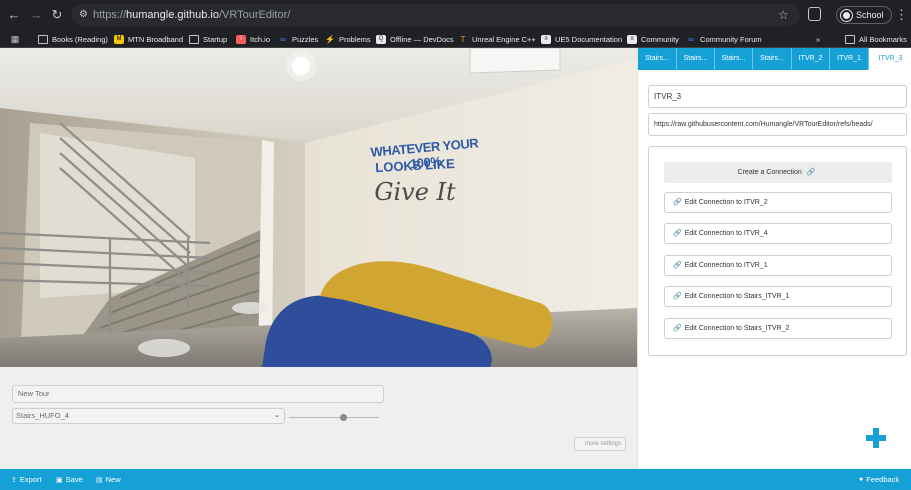 This screenshot has width=911, height=490. Describe the element at coordinates (737, 296) in the screenshot. I see `edit-connection-label: Edit Connection to Stairs_ITVR_1` at that location.